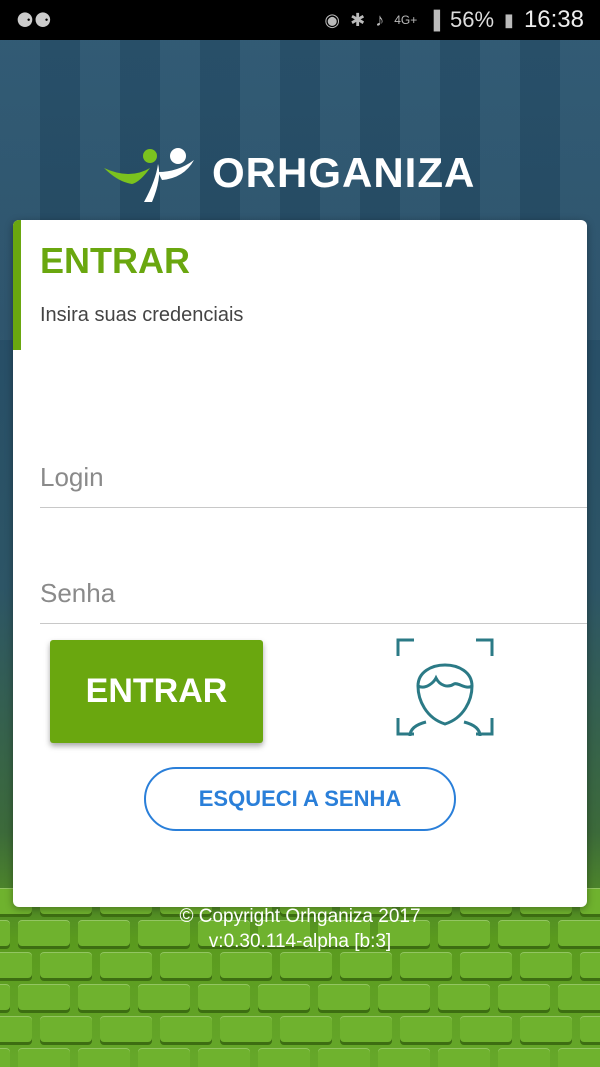  I want to click on battery-percent: 56%, so click(472, 19).